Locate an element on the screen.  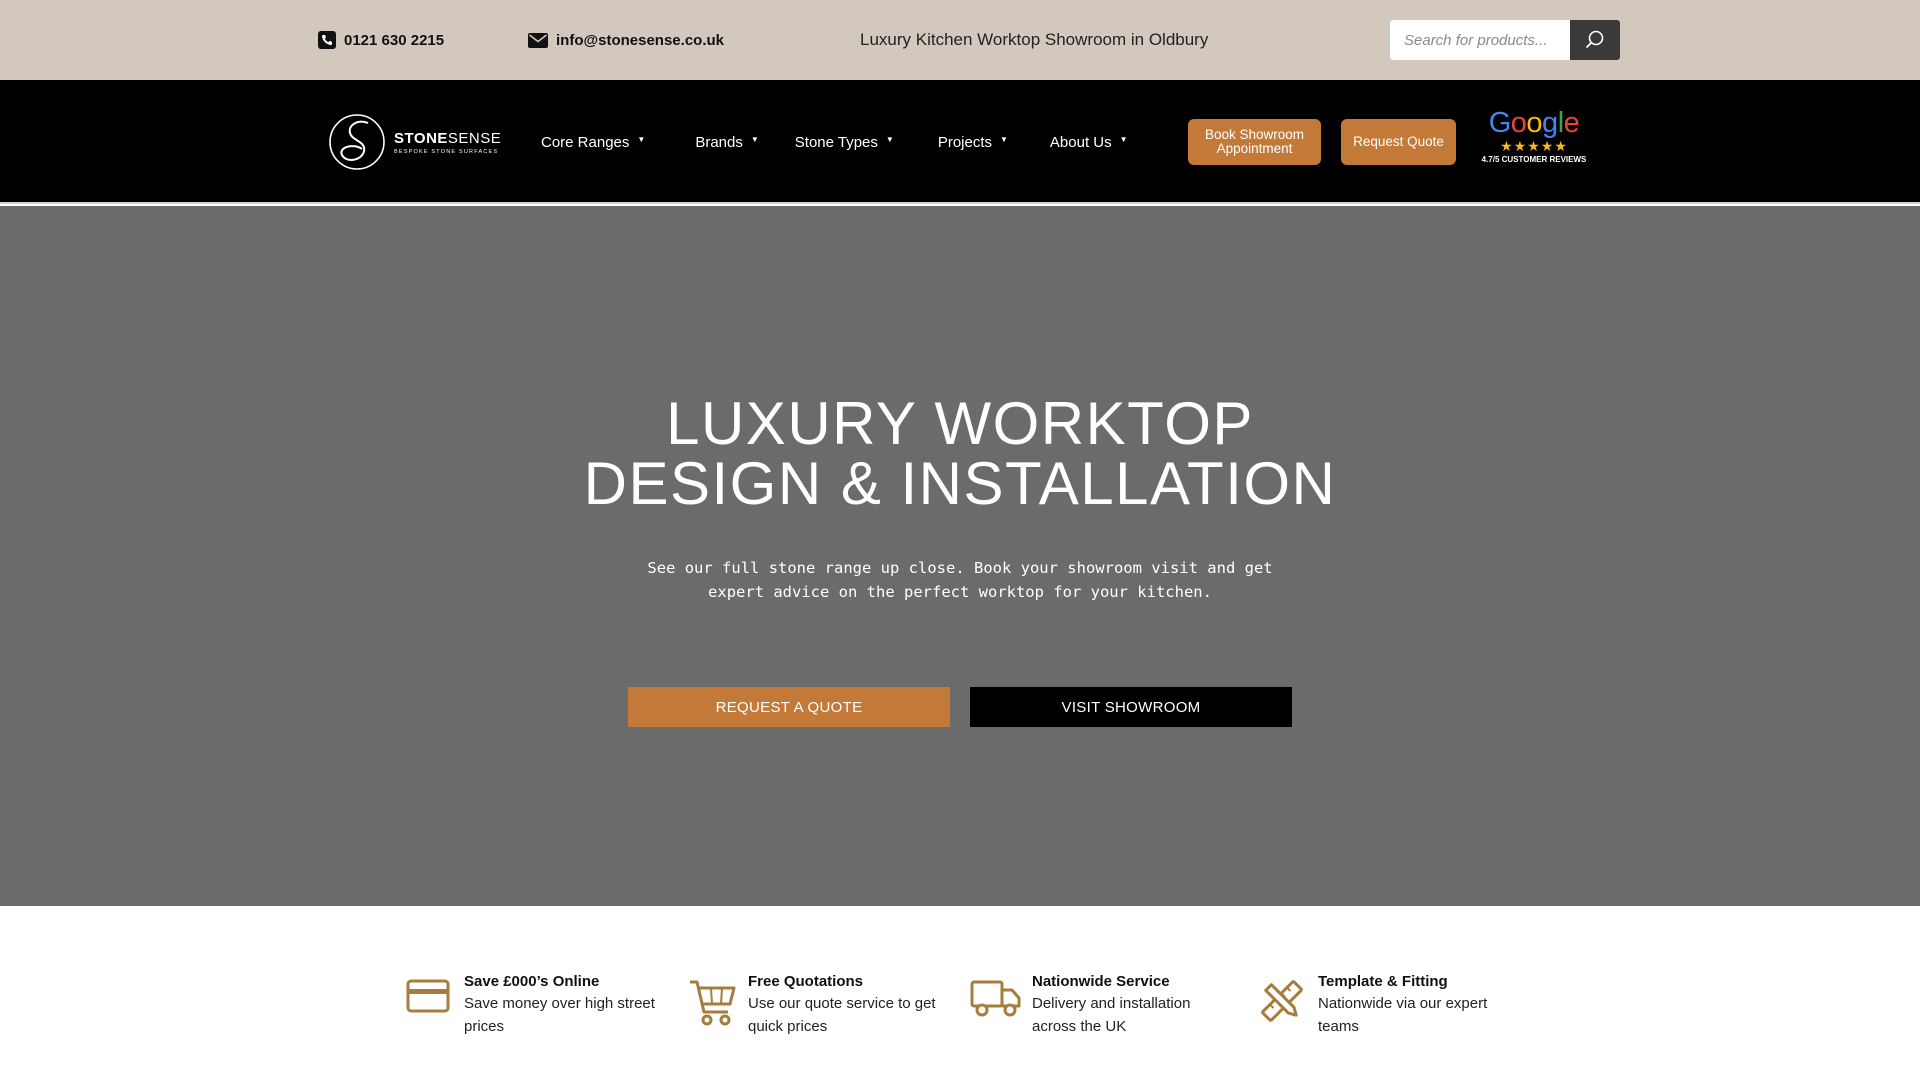
truck-icon is located at coordinates (996, 1003).